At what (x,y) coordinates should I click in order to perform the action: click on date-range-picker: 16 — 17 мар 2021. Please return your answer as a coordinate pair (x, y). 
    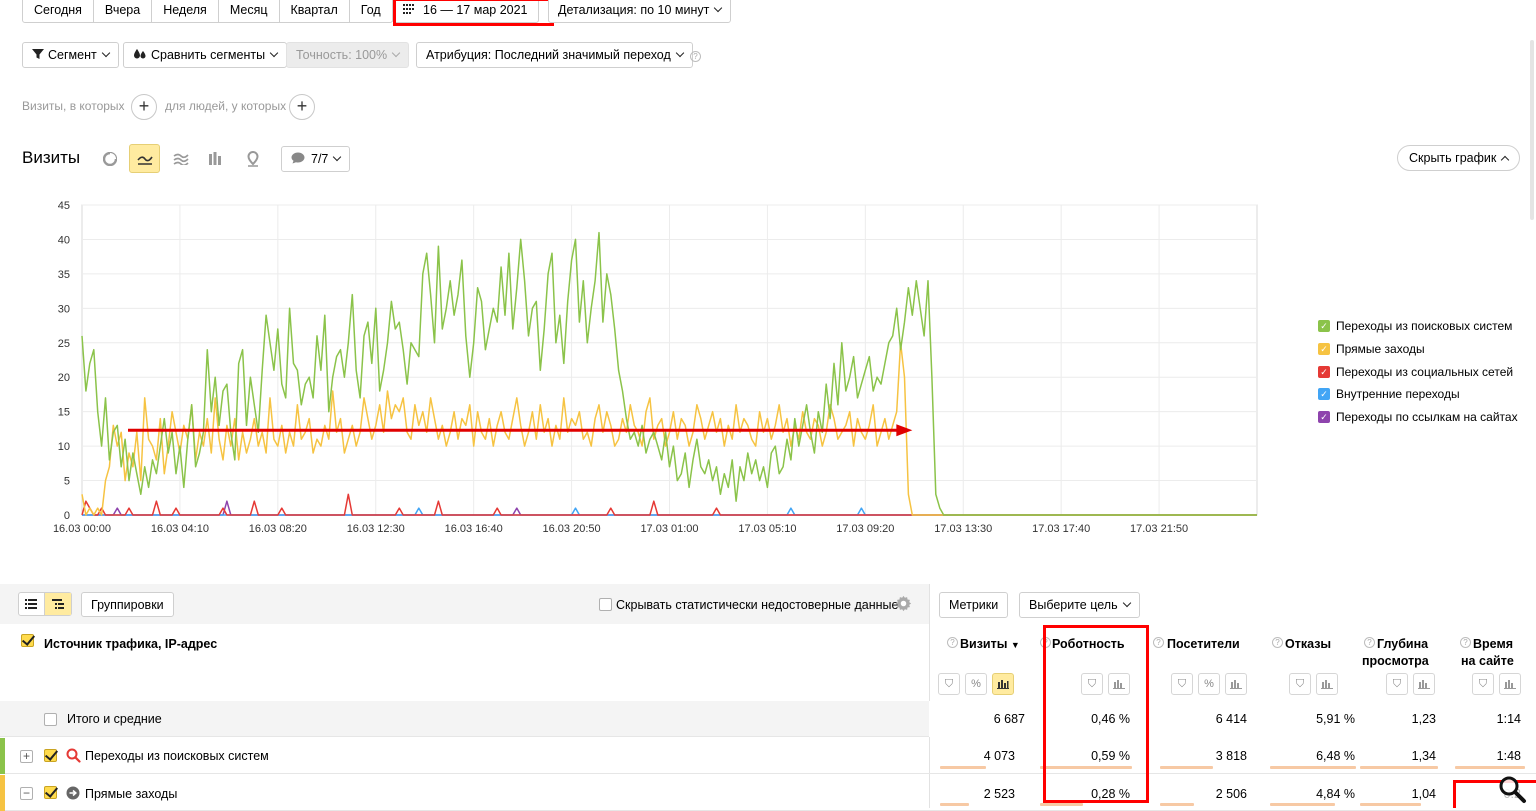
    Looking at the image, I should click on (465, 11).